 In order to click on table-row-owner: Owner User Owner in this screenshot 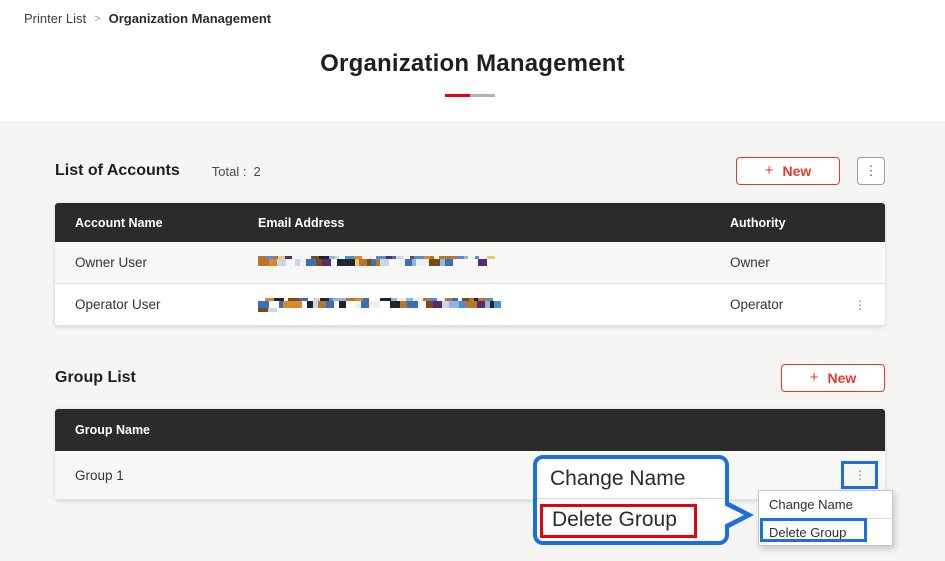, I will do `click(470, 263)`.